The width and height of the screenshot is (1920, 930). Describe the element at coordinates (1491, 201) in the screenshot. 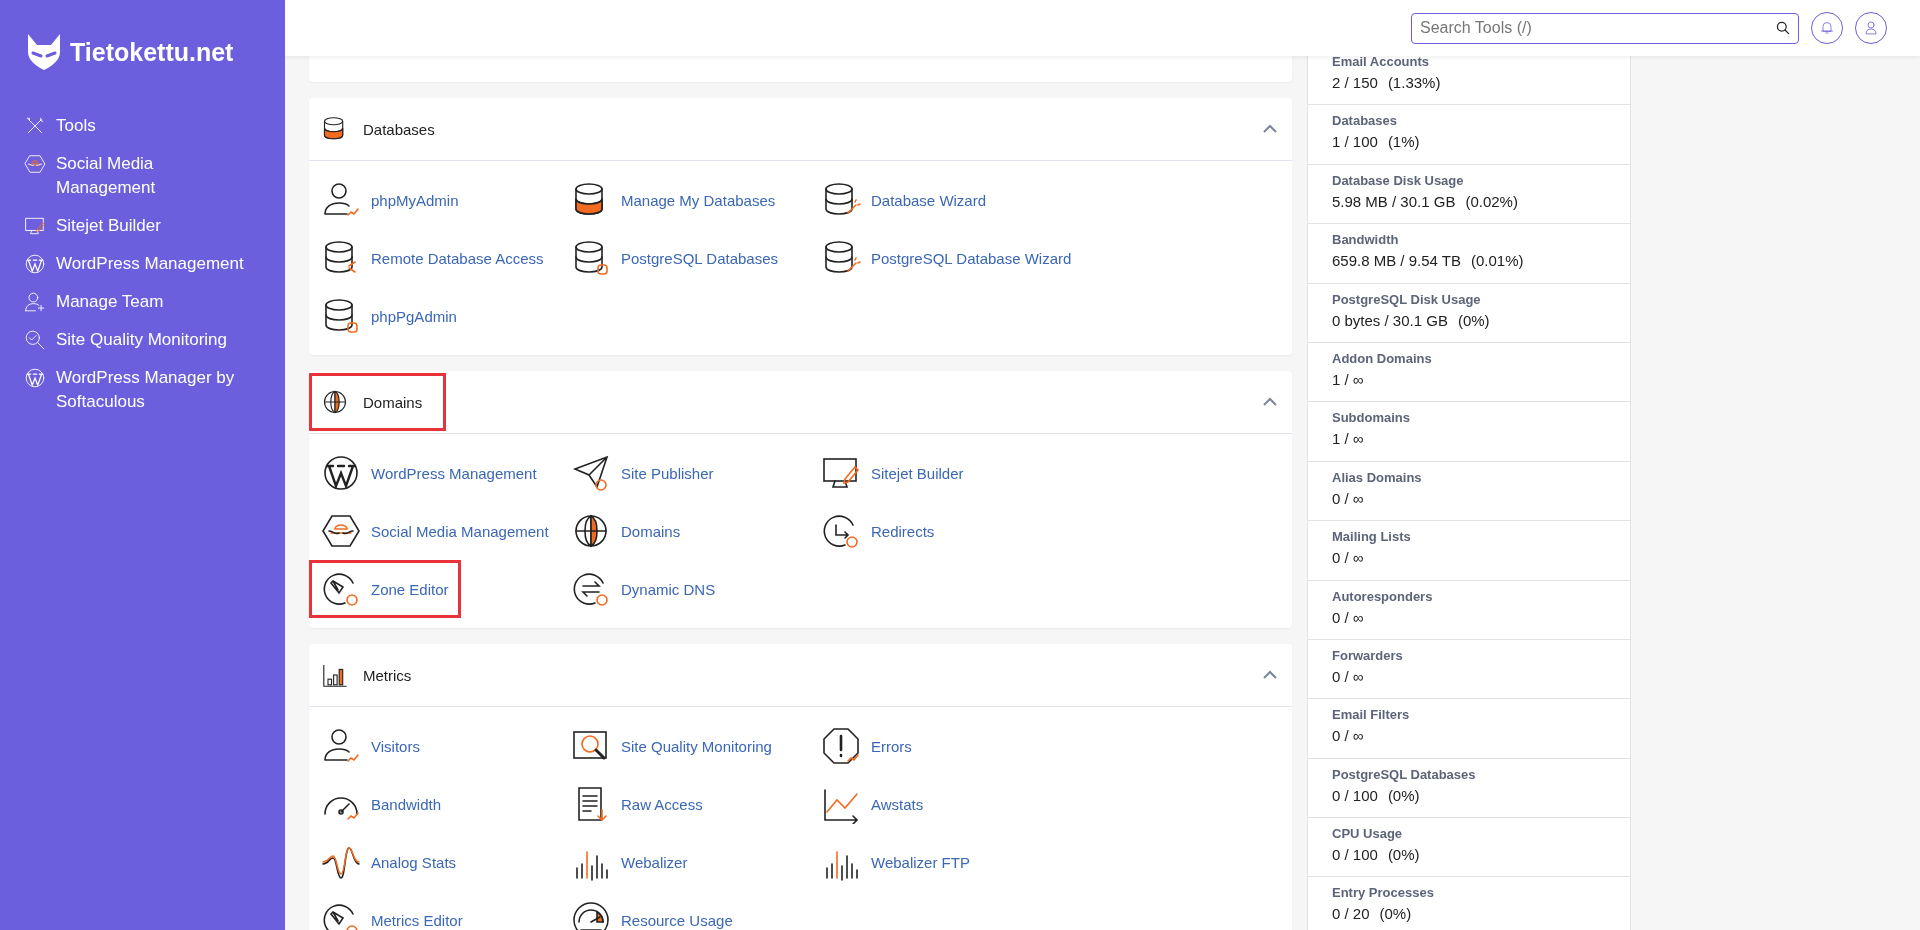

I see `stat-percent: (0.02%)` at that location.